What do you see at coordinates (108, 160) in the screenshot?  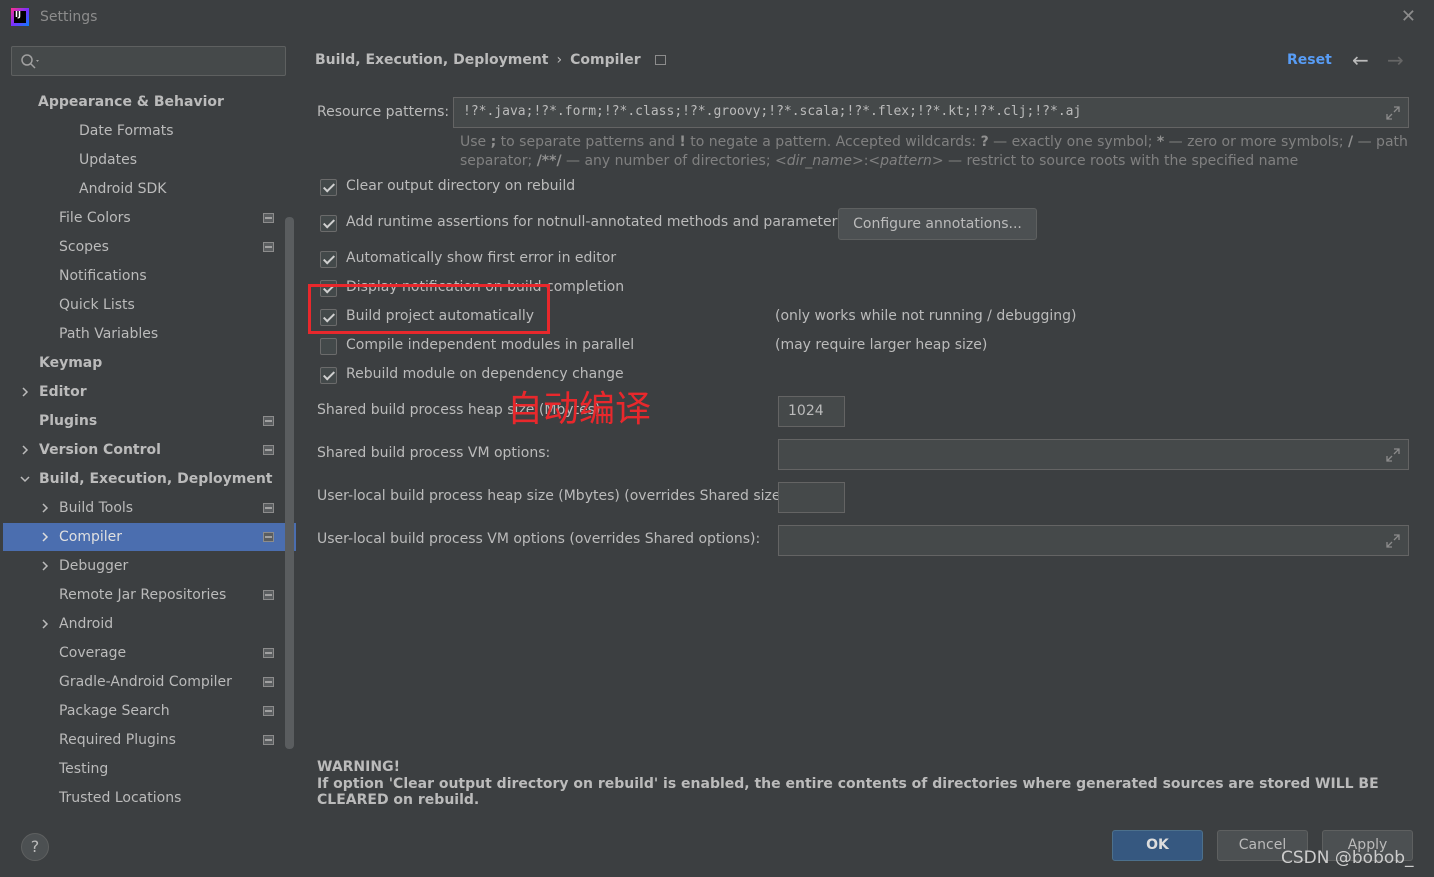 I see `sidebar-item-label: Updates` at bounding box center [108, 160].